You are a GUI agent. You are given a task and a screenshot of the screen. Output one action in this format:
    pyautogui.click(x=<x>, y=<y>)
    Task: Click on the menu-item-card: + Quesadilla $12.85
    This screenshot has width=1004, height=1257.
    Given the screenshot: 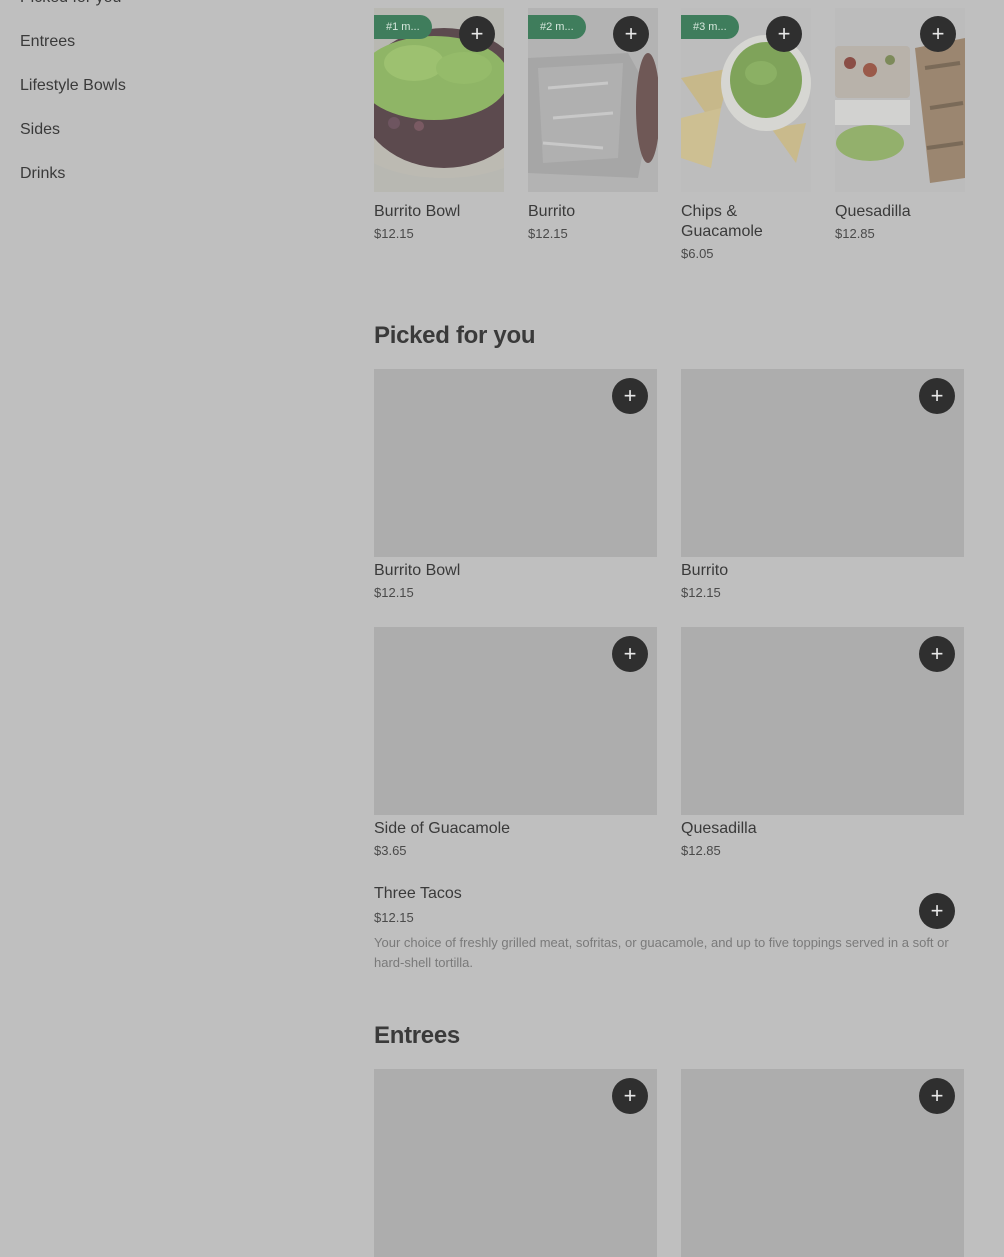 What is the action you would take?
    pyautogui.click(x=822, y=742)
    